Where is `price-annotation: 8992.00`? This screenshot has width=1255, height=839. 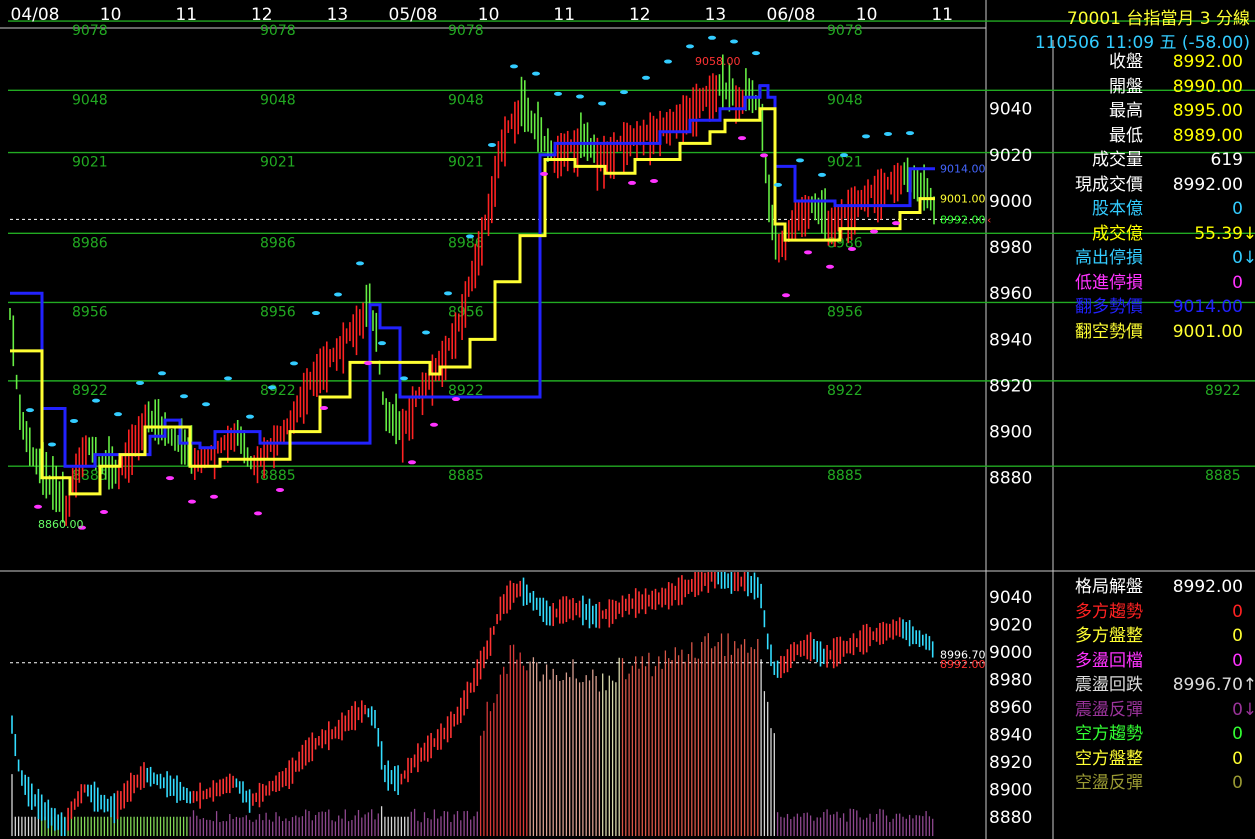
price-annotation: 8992.00 is located at coordinates (963, 664).